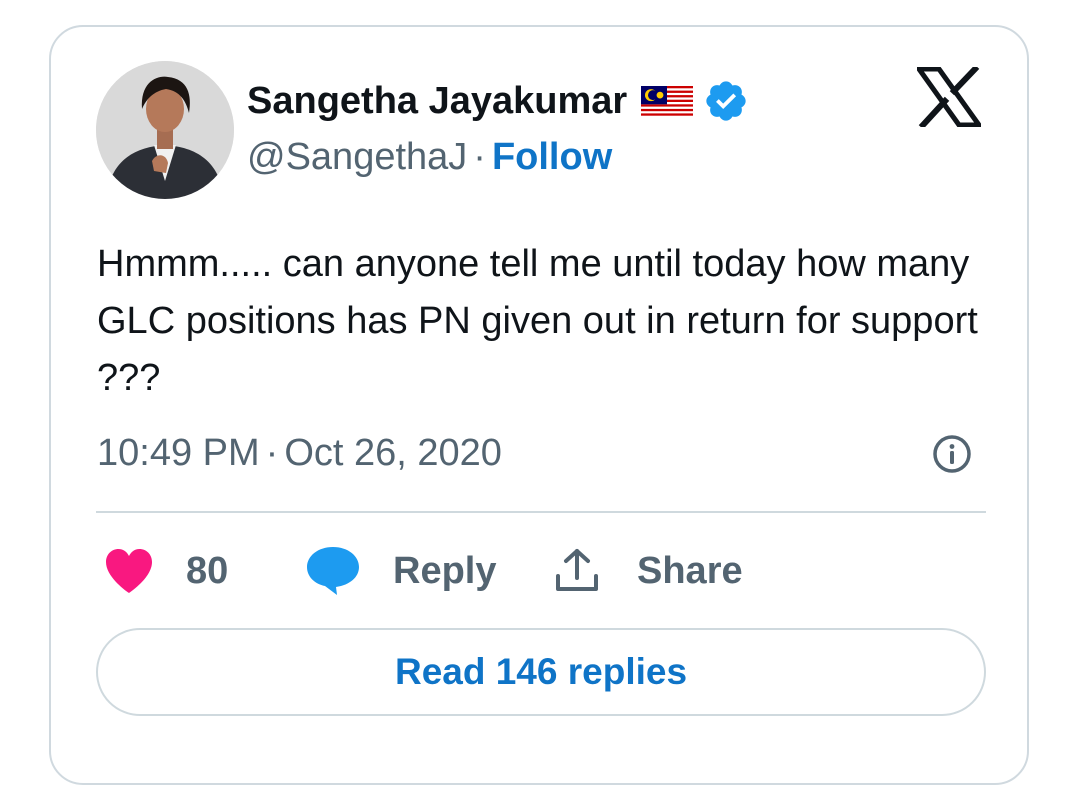  I want to click on tweet-time: 10:49 PM, so click(178, 453).